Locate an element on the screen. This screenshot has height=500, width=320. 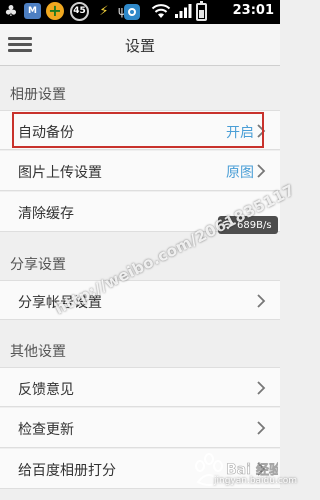
settings-row-share-account: 分享帐号设置 is located at coordinates (140, 300).